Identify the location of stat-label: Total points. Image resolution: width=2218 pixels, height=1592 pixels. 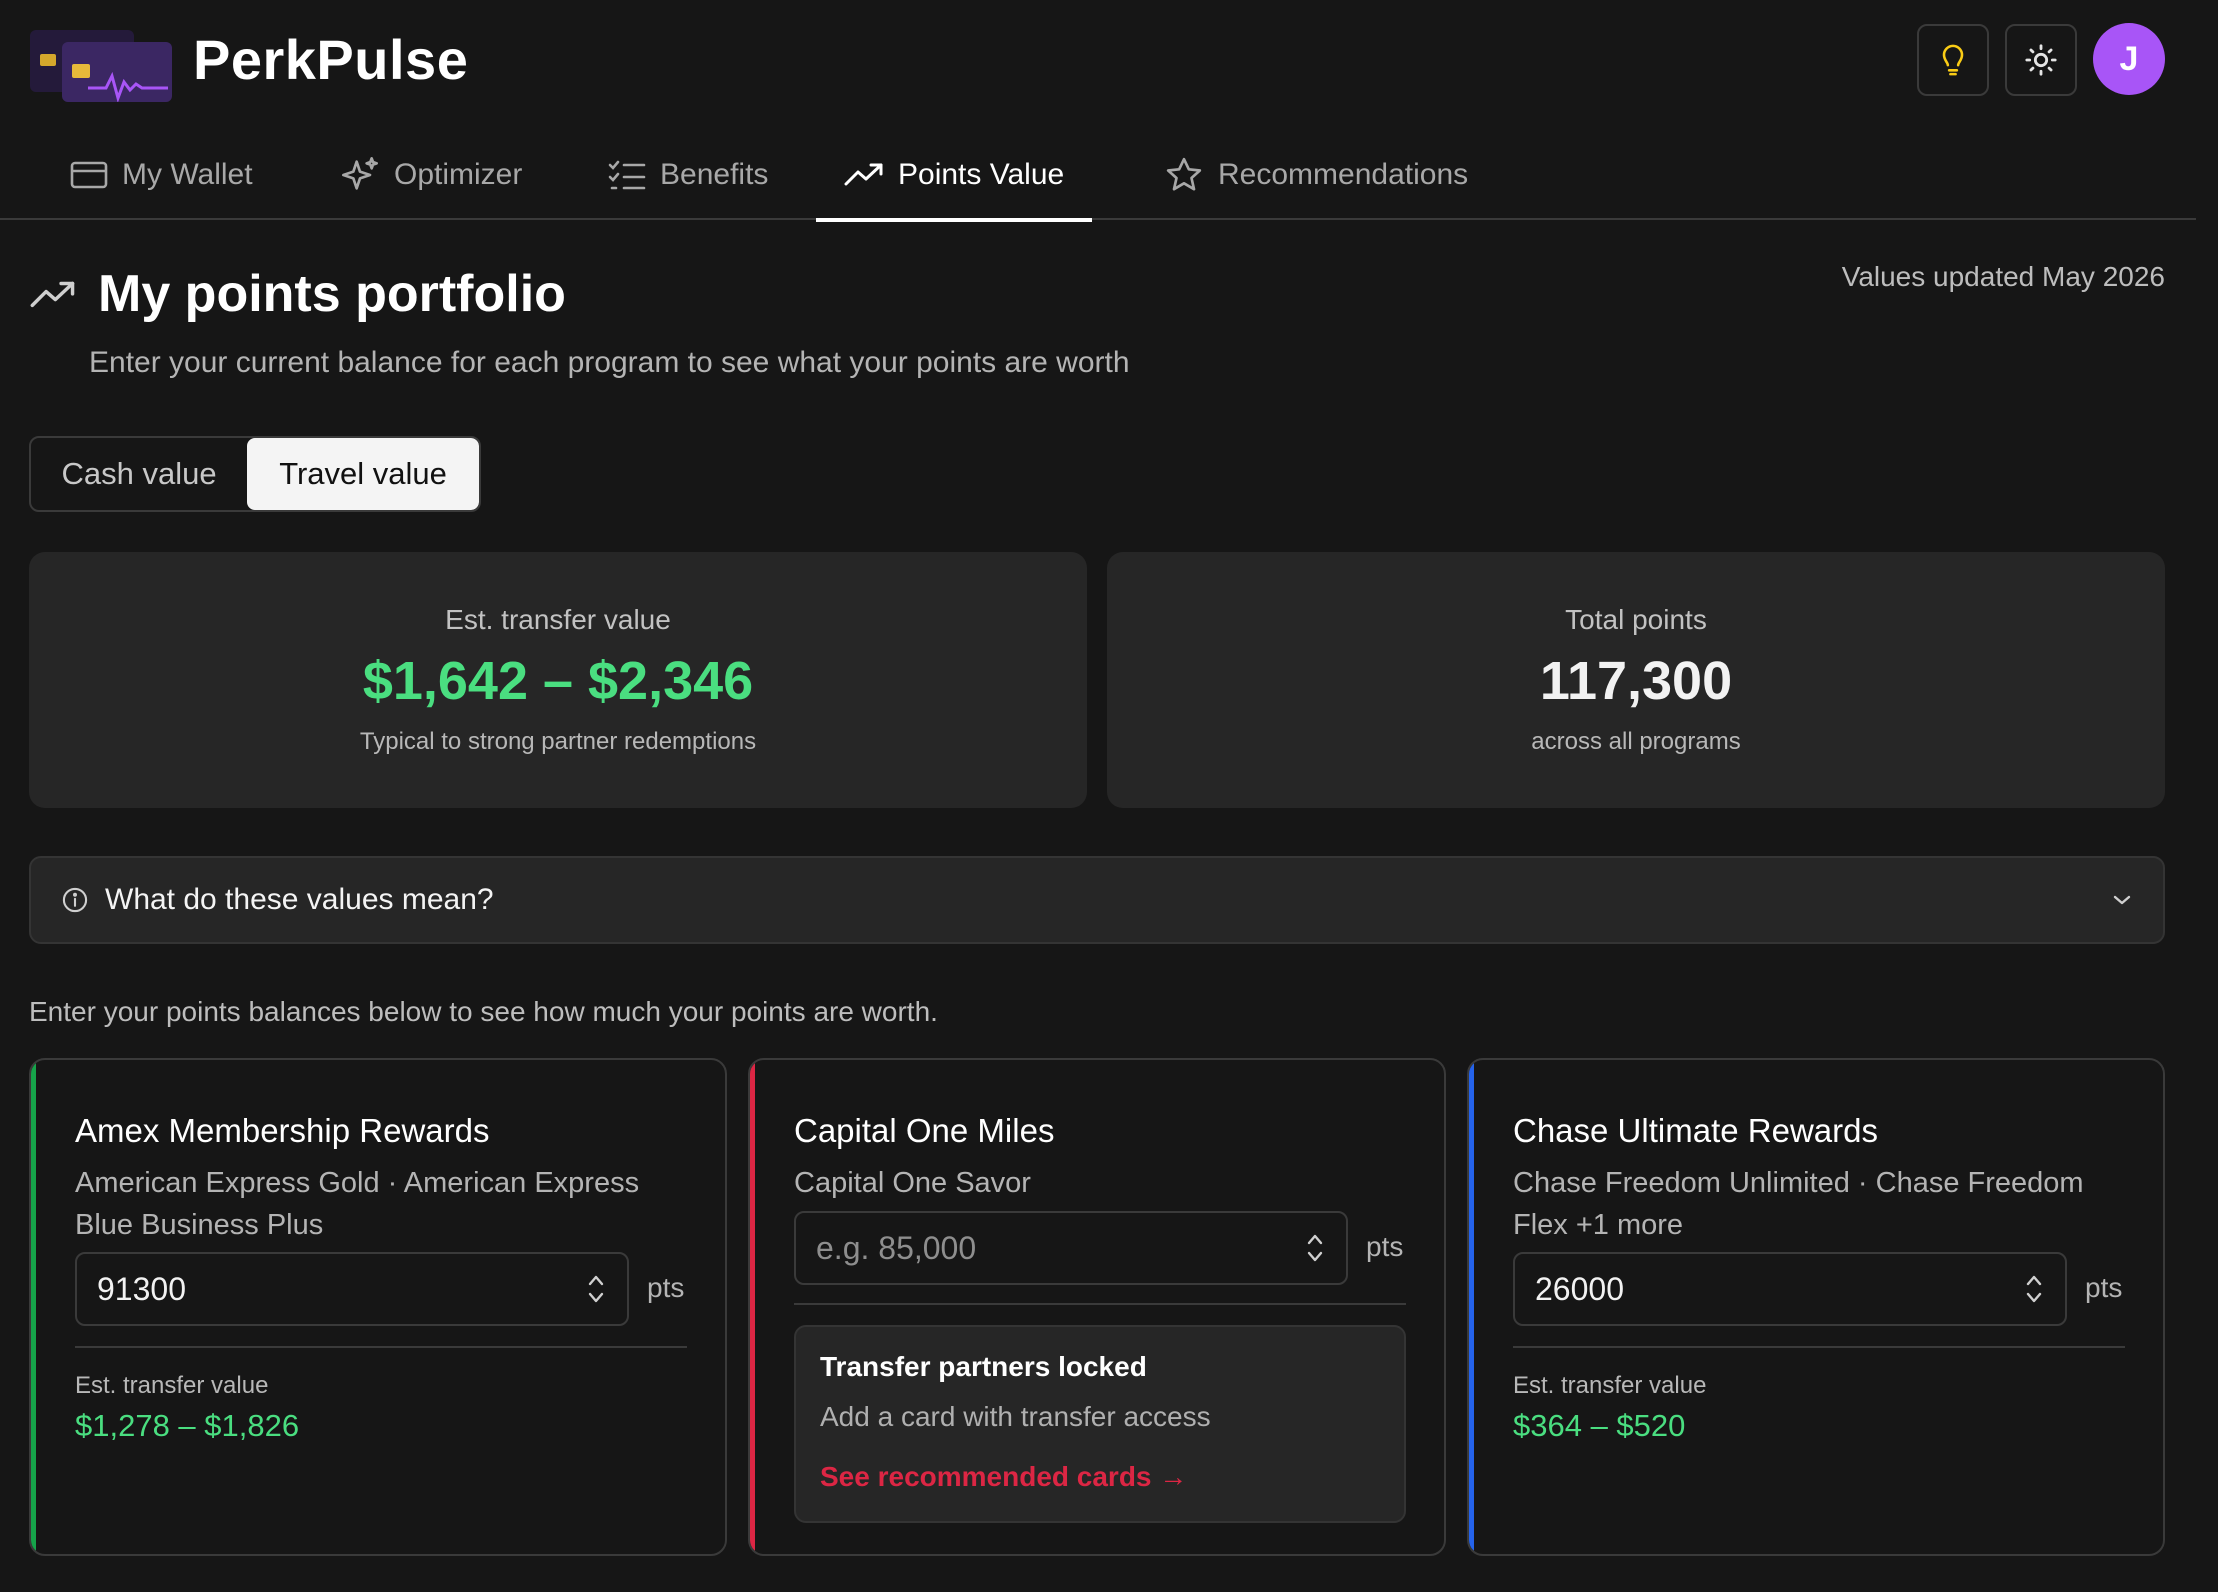
(1636, 619).